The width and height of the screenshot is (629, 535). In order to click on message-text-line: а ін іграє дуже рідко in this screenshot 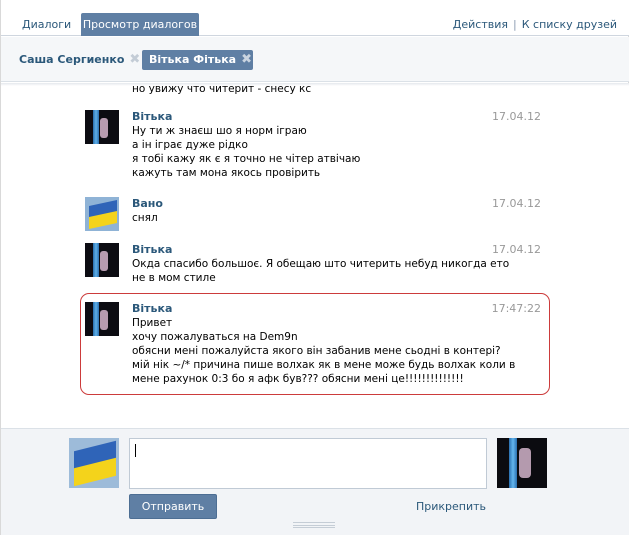, I will do `click(190, 145)`.